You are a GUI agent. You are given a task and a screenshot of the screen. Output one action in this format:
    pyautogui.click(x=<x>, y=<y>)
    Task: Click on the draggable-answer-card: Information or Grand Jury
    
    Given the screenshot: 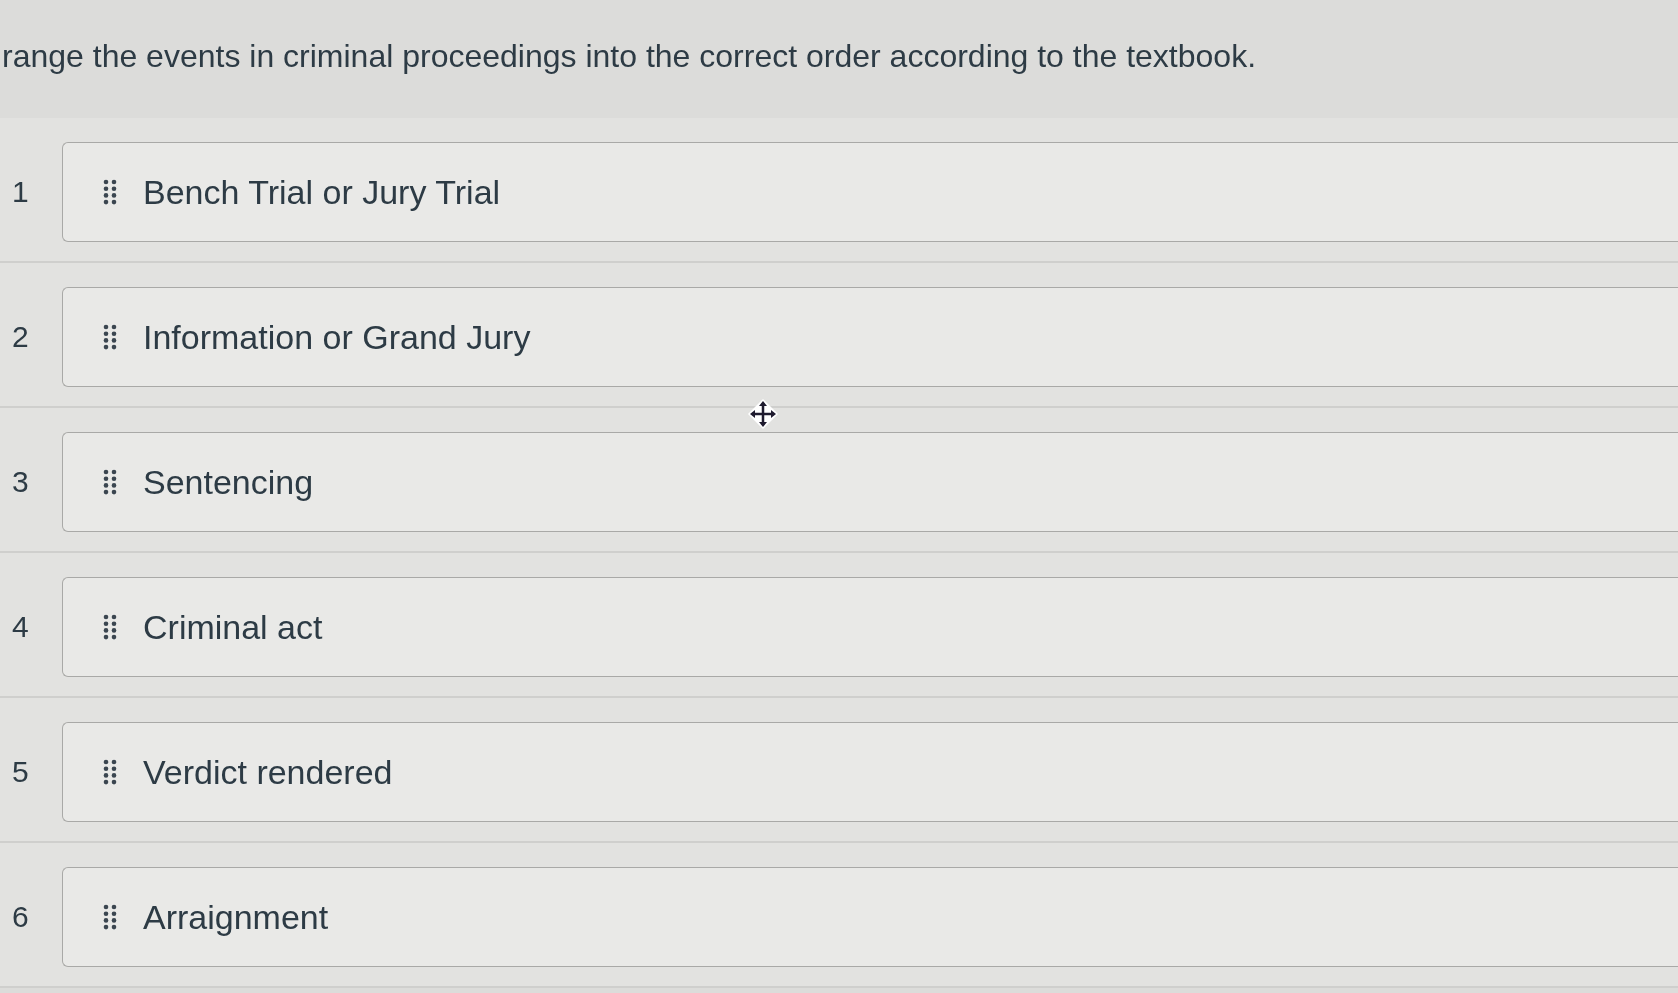 What is the action you would take?
    pyautogui.click(x=870, y=337)
    